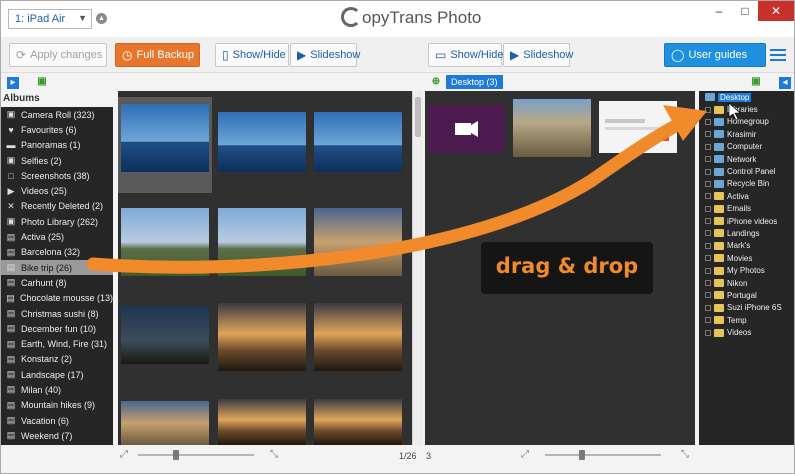 The height and width of the screenshot is (474, 795). What do you see at coordinates (50, 19) in the screenshot?
I see `device-selector: 1: iPad Air ▼` at bounding box center [50, 19].